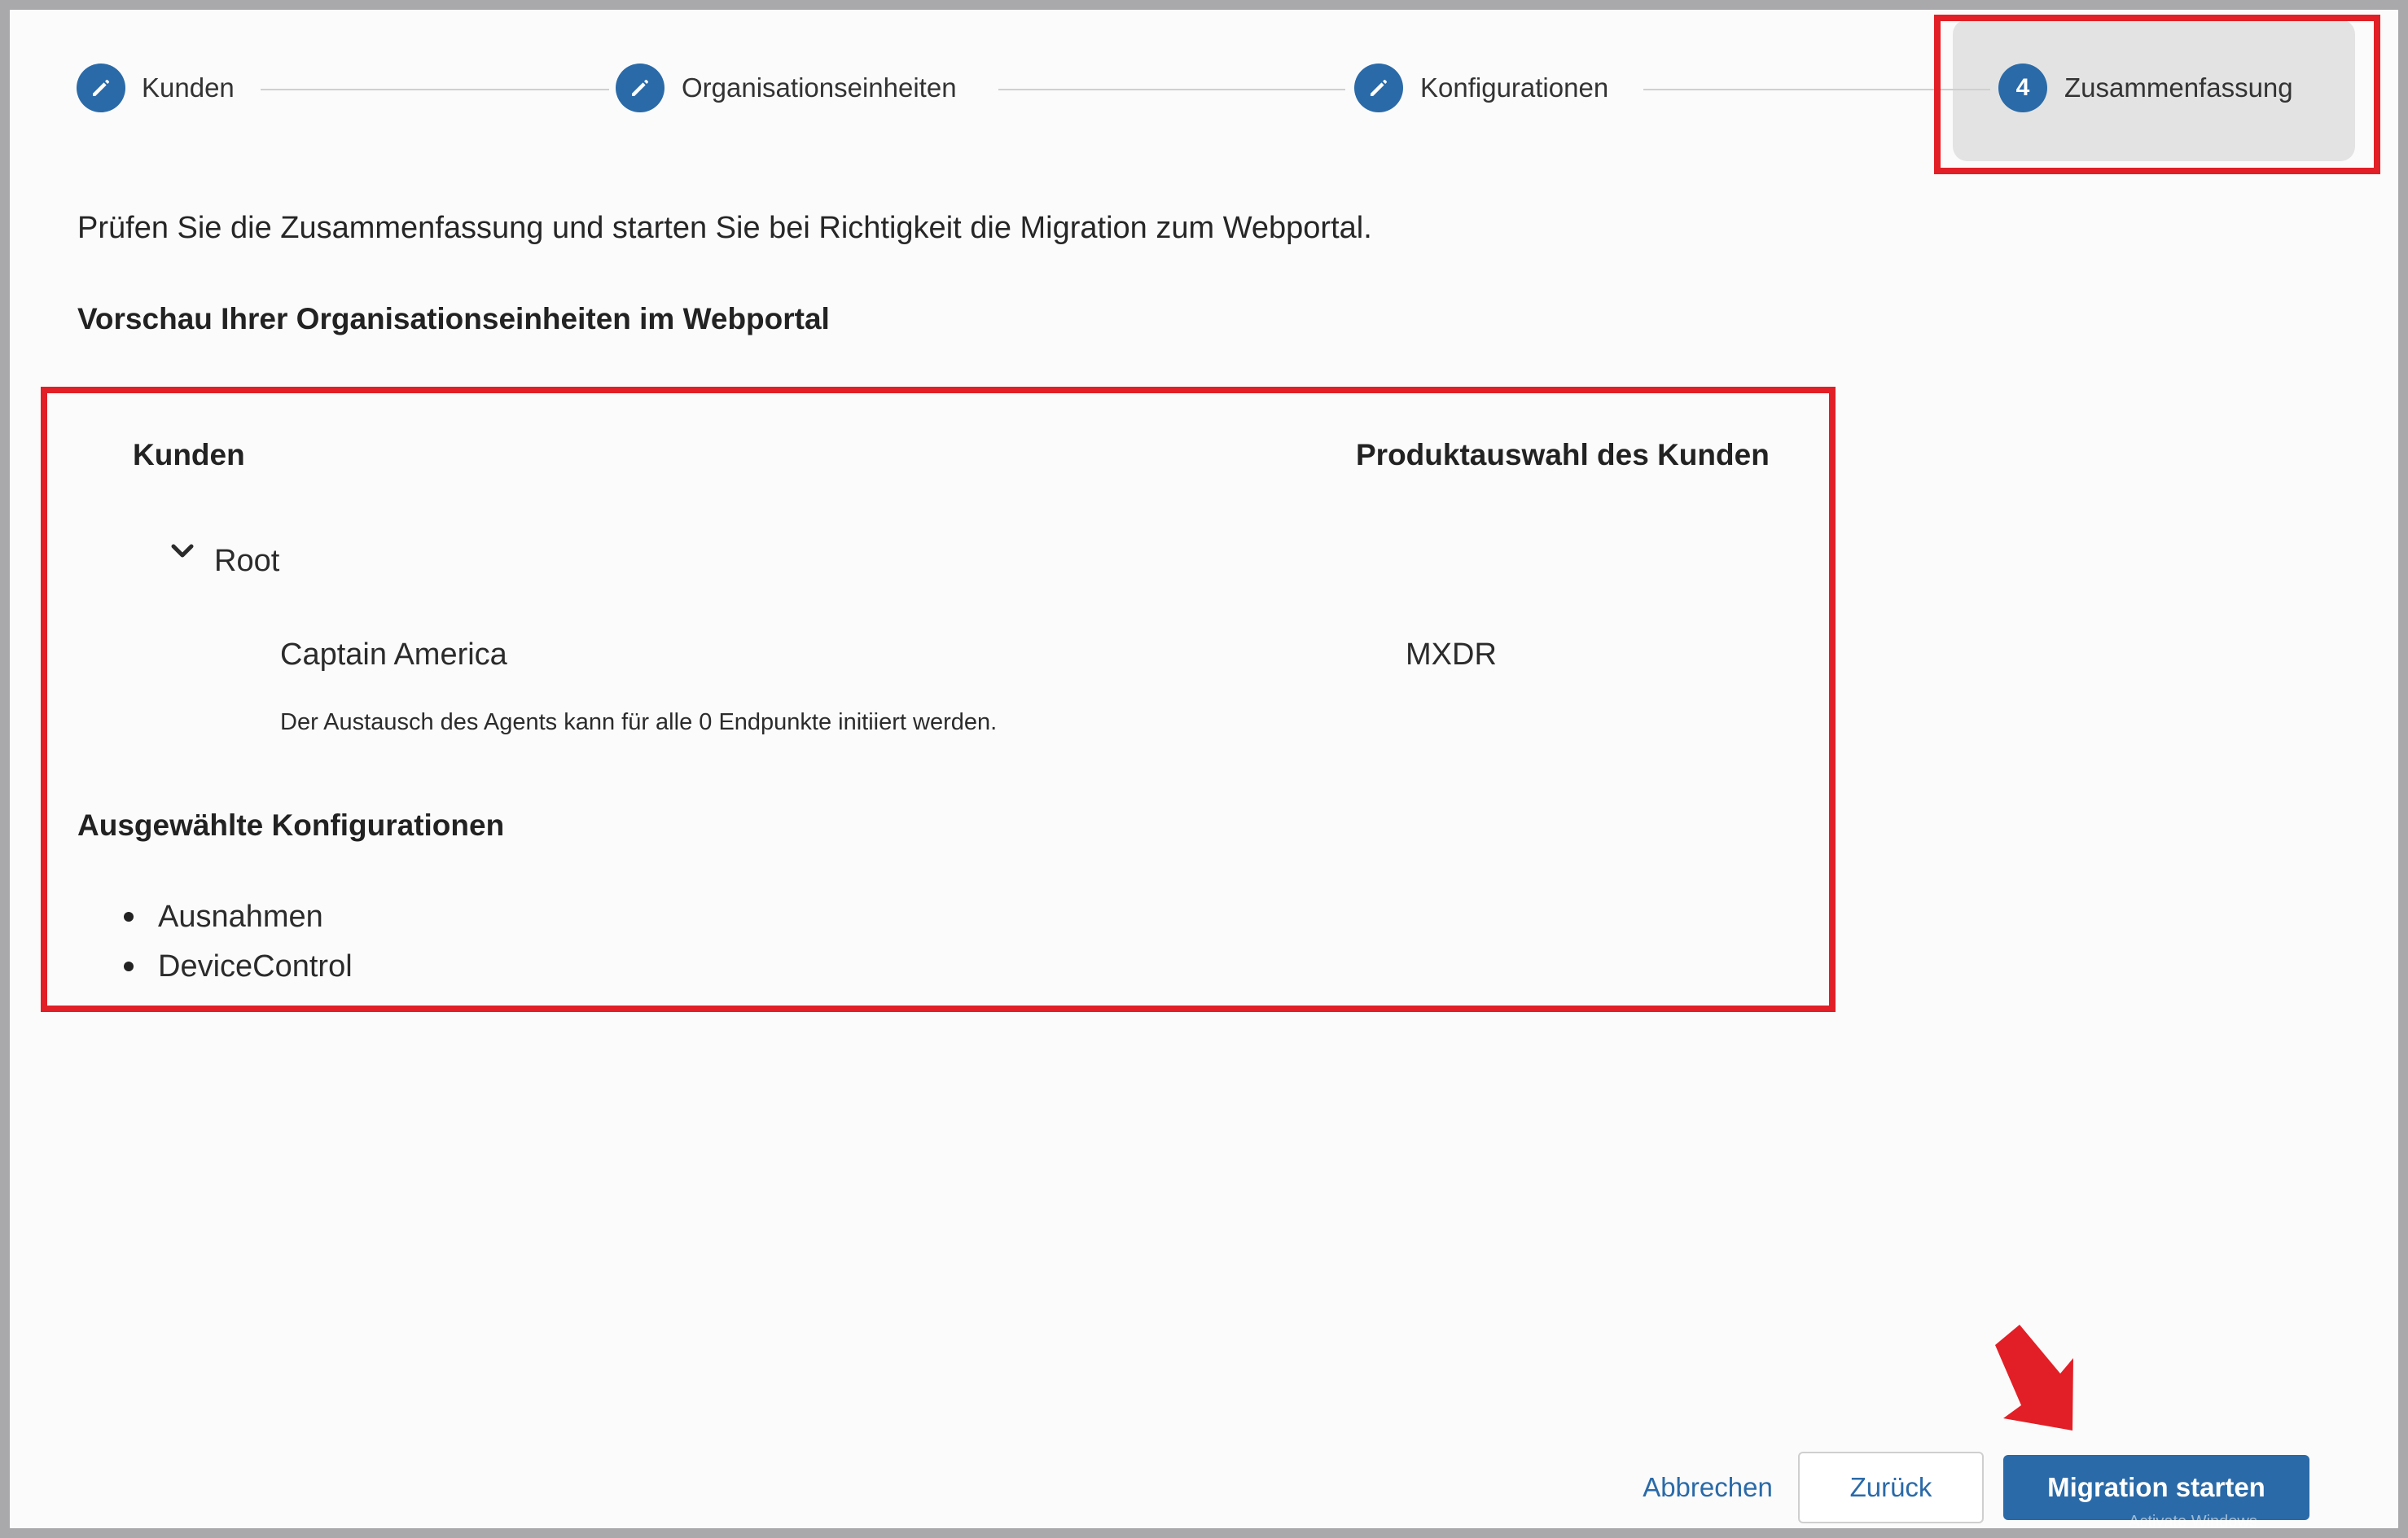 The width and height of the screenshot is (2408, 1538). Describe the element at coordinates (819, 88) in the screenshot. I see `step-label-organisationseinheiten: Organisationseinheiten` at that location.